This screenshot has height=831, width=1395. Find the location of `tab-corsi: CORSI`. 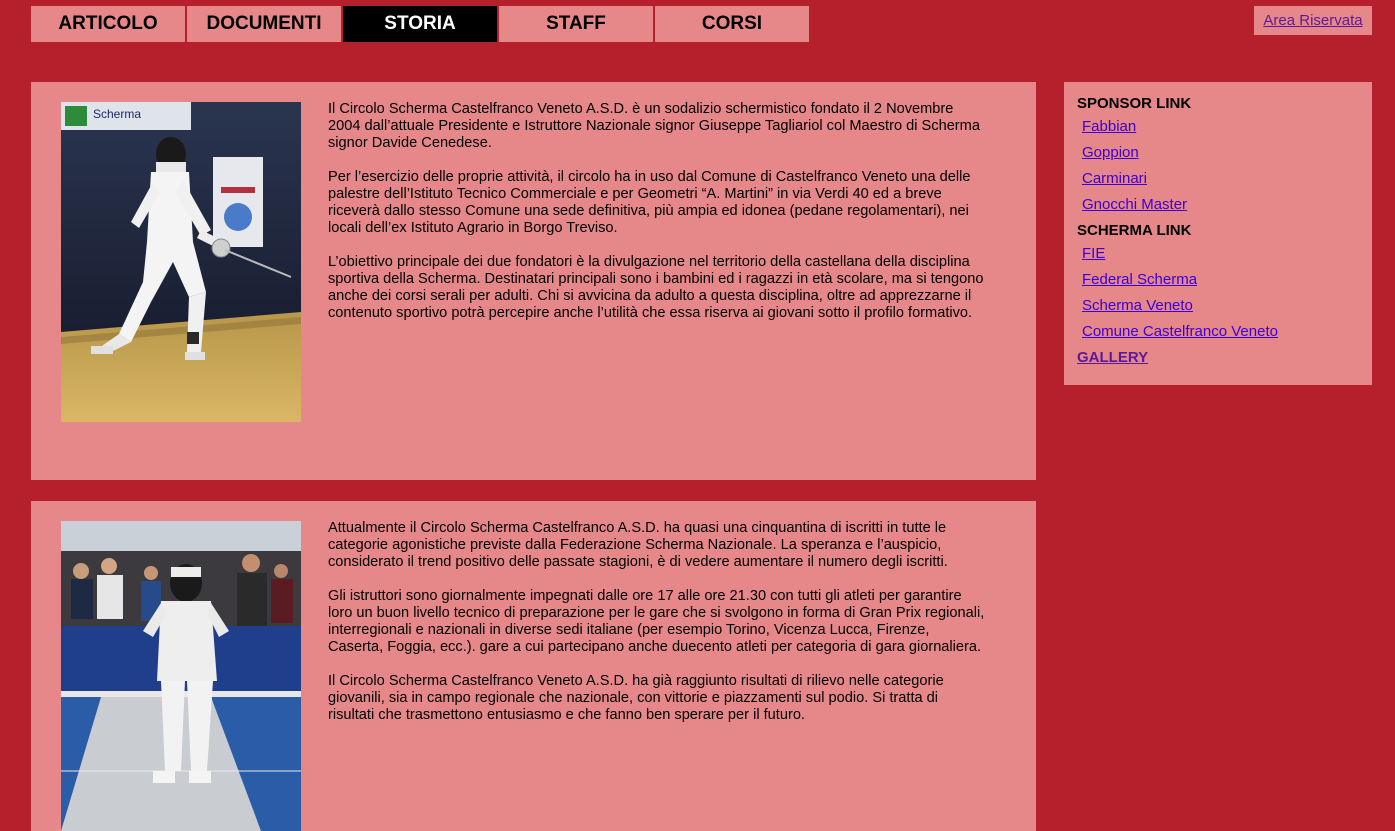

tab-corsi: CORSI is located at coordinates (732, 24).